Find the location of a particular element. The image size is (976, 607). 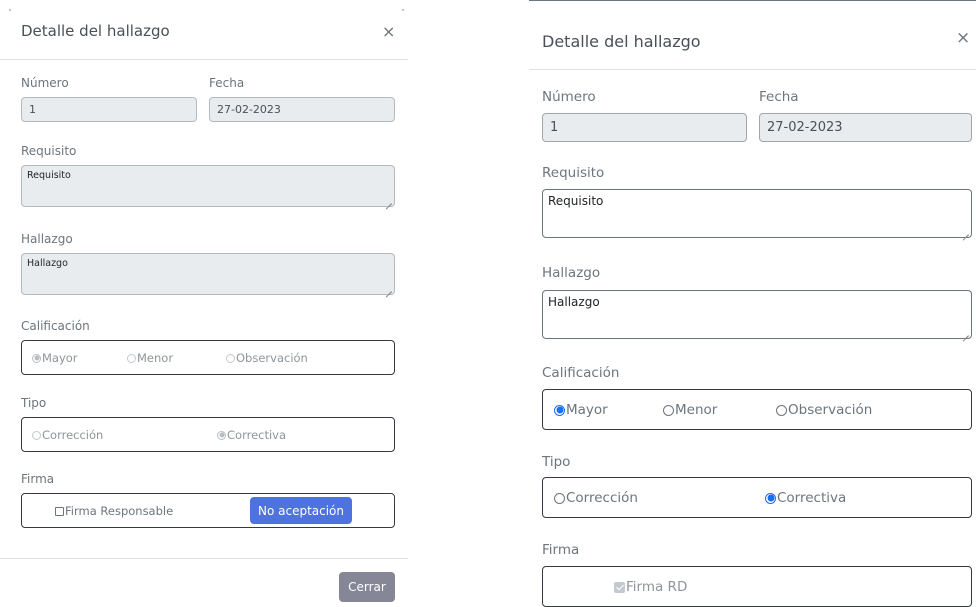

modal-footer-divider is located at coordinates (204, 558).